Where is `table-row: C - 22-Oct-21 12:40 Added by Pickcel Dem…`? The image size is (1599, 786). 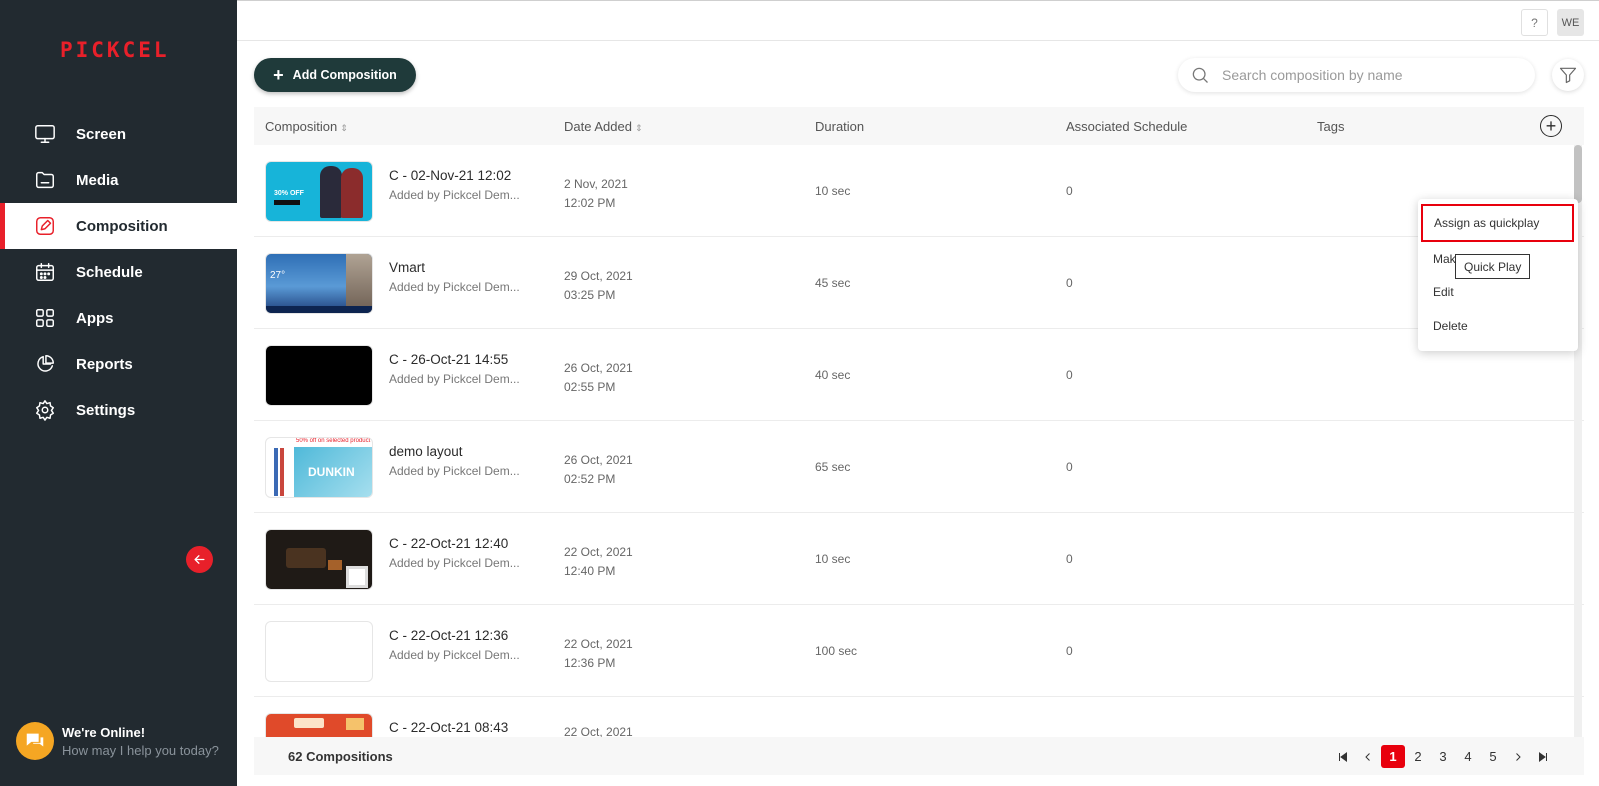
table-row: C - 22-Oct-21 12:40 Added by Pickcel Dem… is located at coordinates (919, 559).